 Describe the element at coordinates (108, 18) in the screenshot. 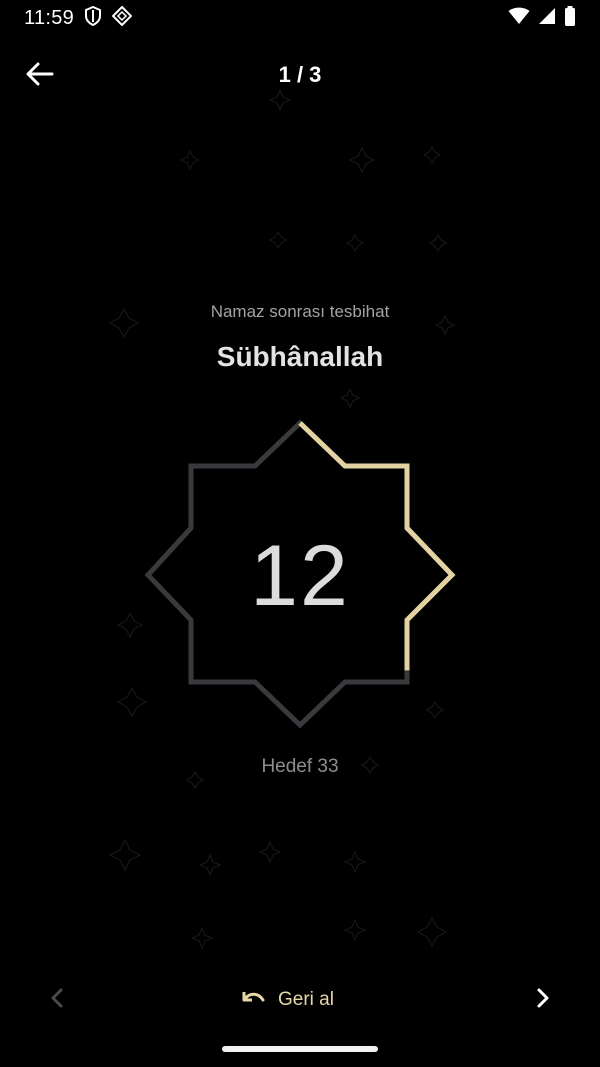

I see `status-notification-icons` at that location.